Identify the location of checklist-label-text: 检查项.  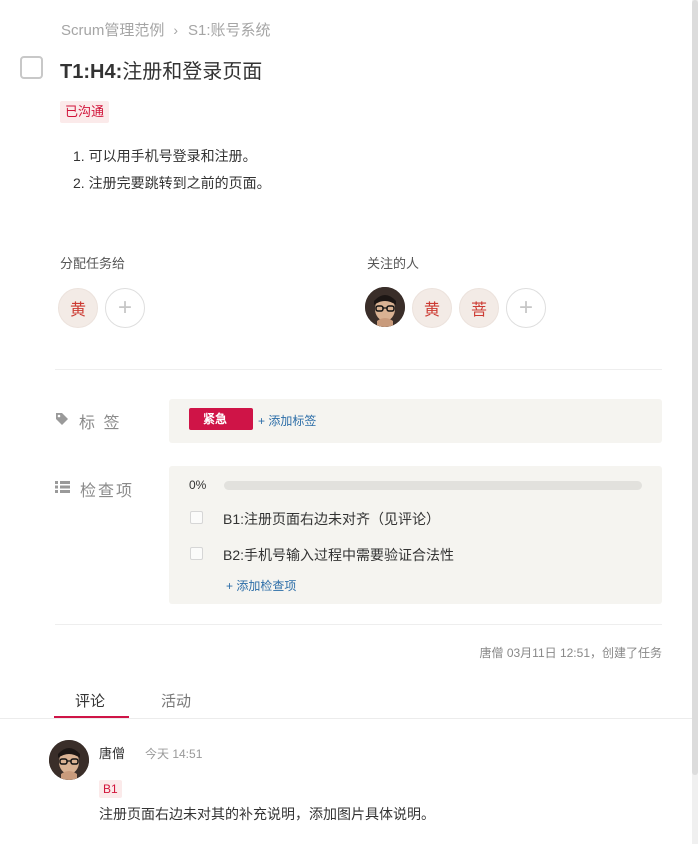
(107, 491).